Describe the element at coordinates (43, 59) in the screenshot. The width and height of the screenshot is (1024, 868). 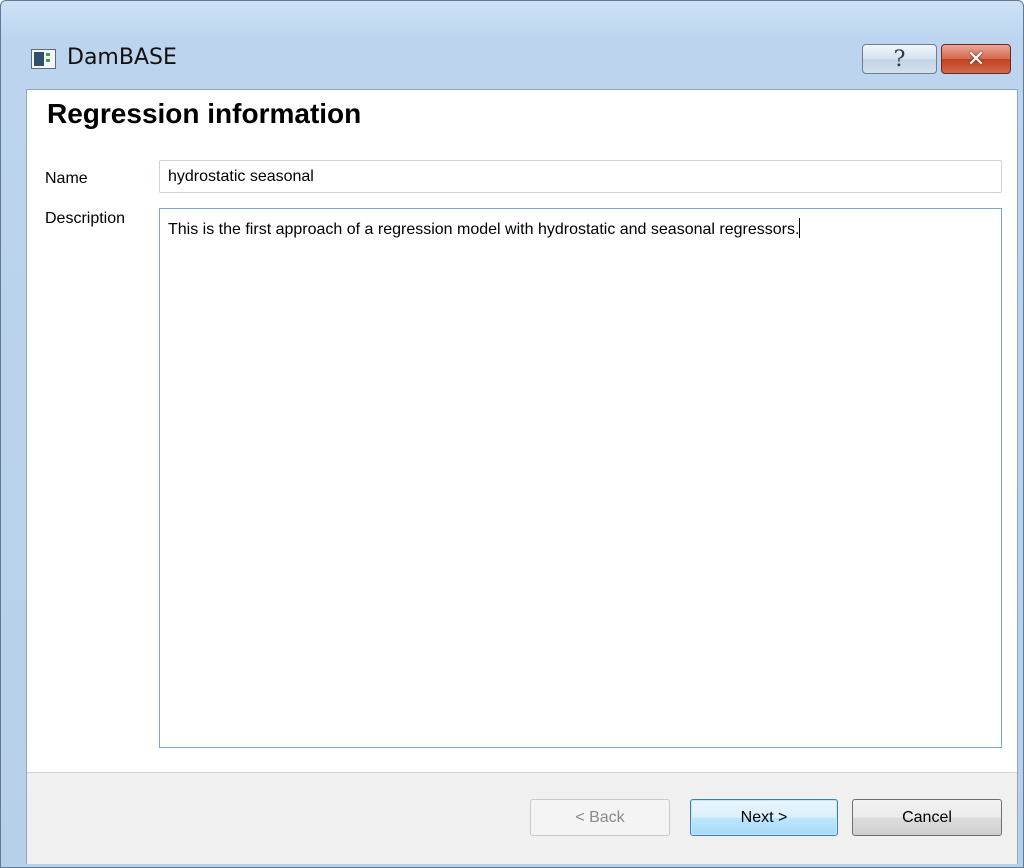
I see `app-window-icon` at that location.